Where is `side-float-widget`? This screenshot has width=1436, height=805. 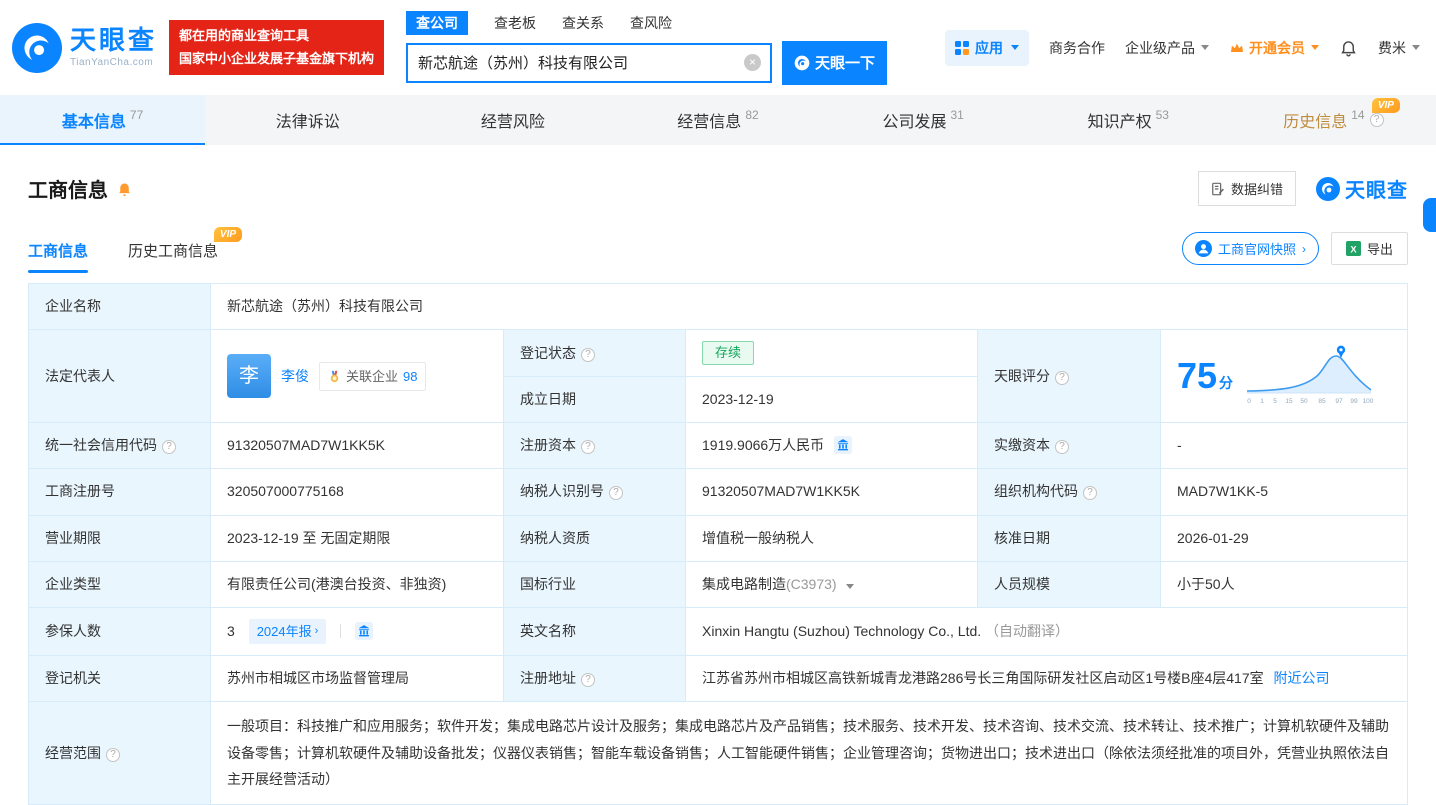
side-float-widget is located at coordinates (1429, 215).